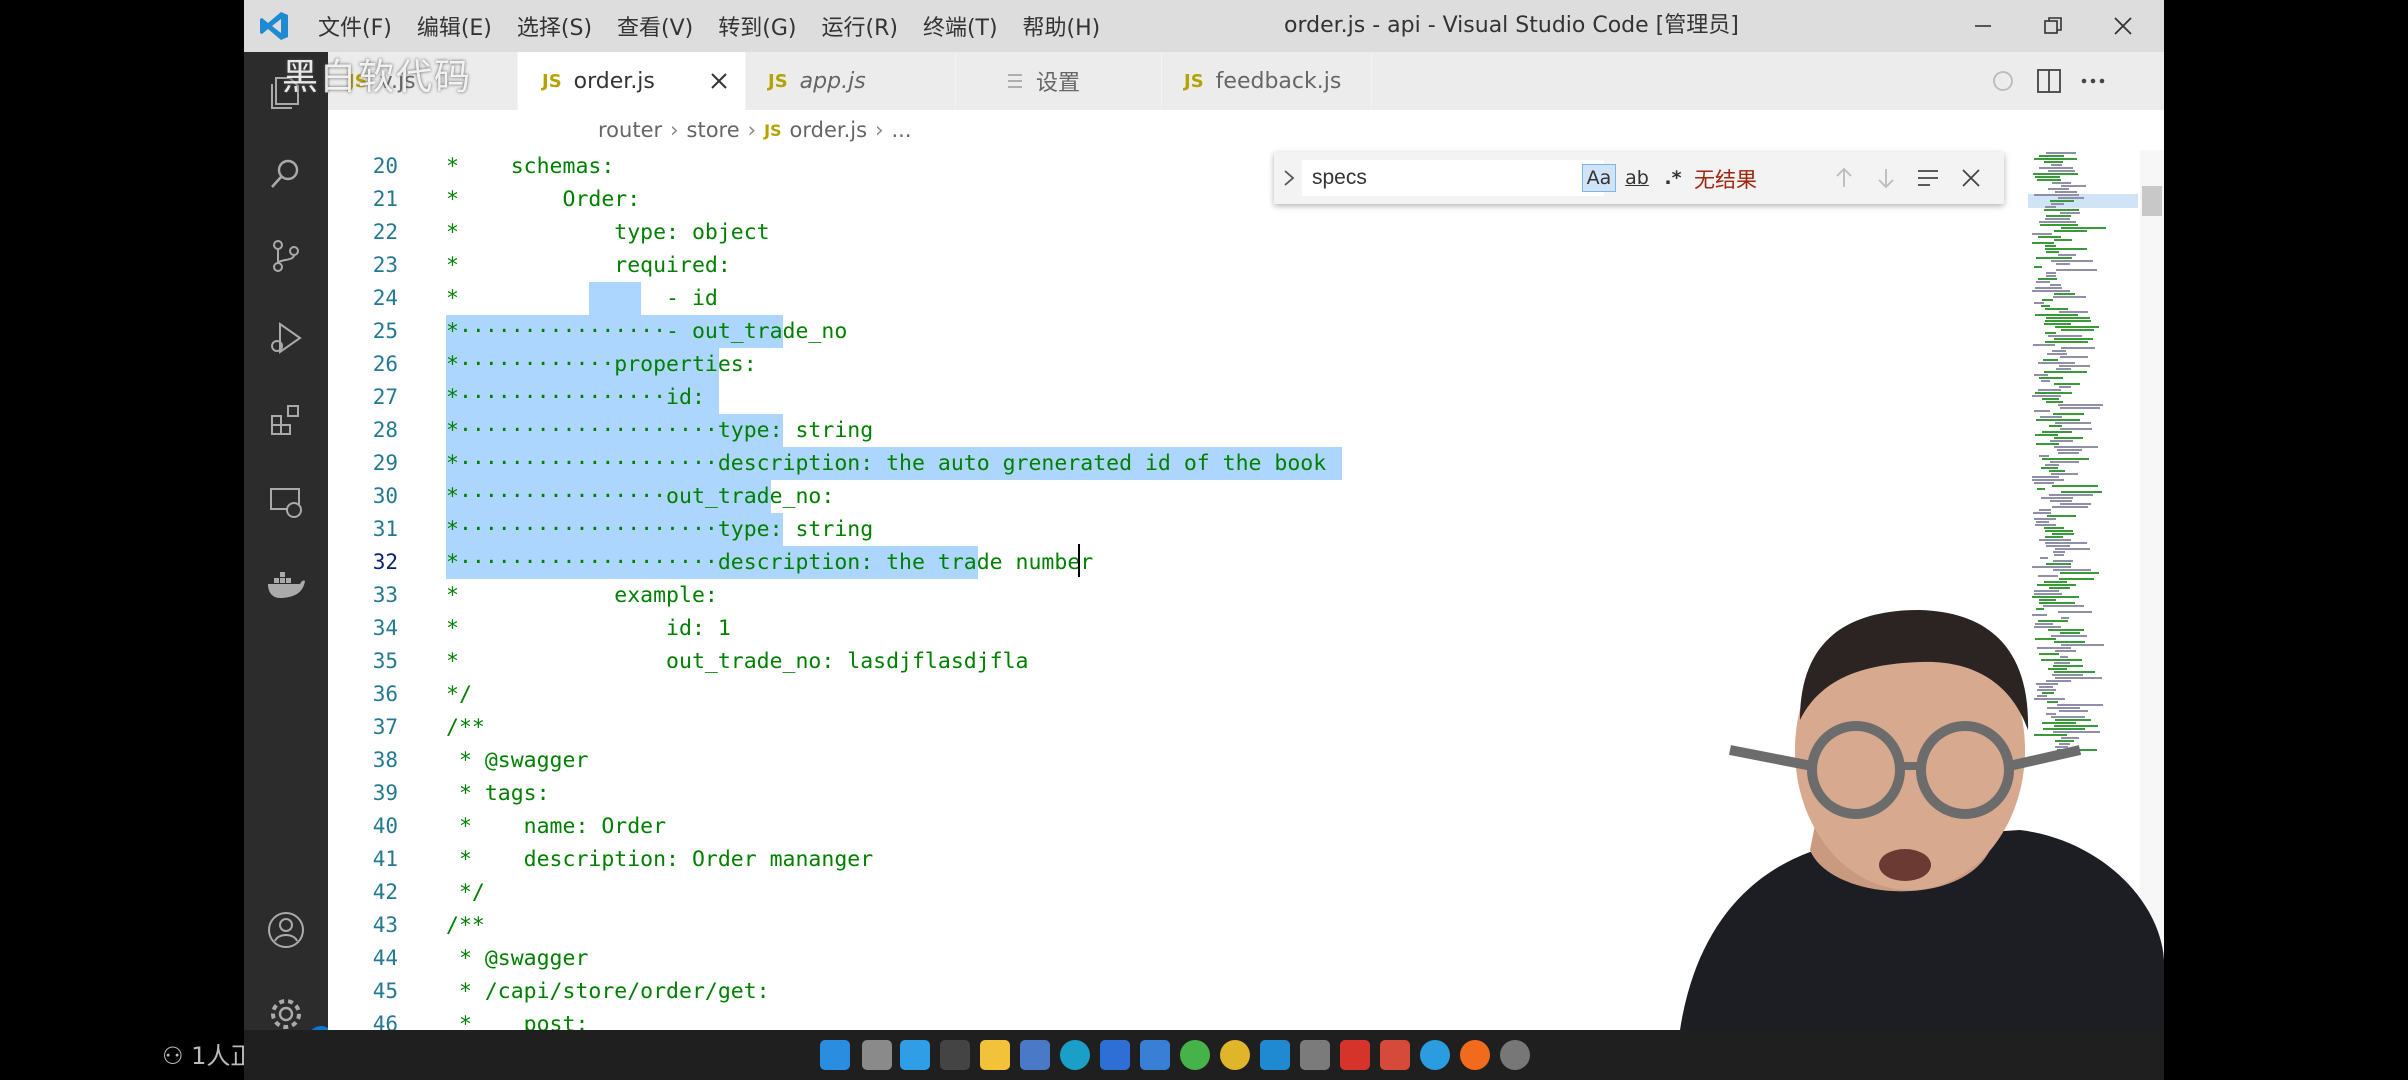 The image size is (2408, 1080). What do you see at coordinates (2123, 26) in the screenshot?
I see `close-window-button` at bounding box center [2123, 26].